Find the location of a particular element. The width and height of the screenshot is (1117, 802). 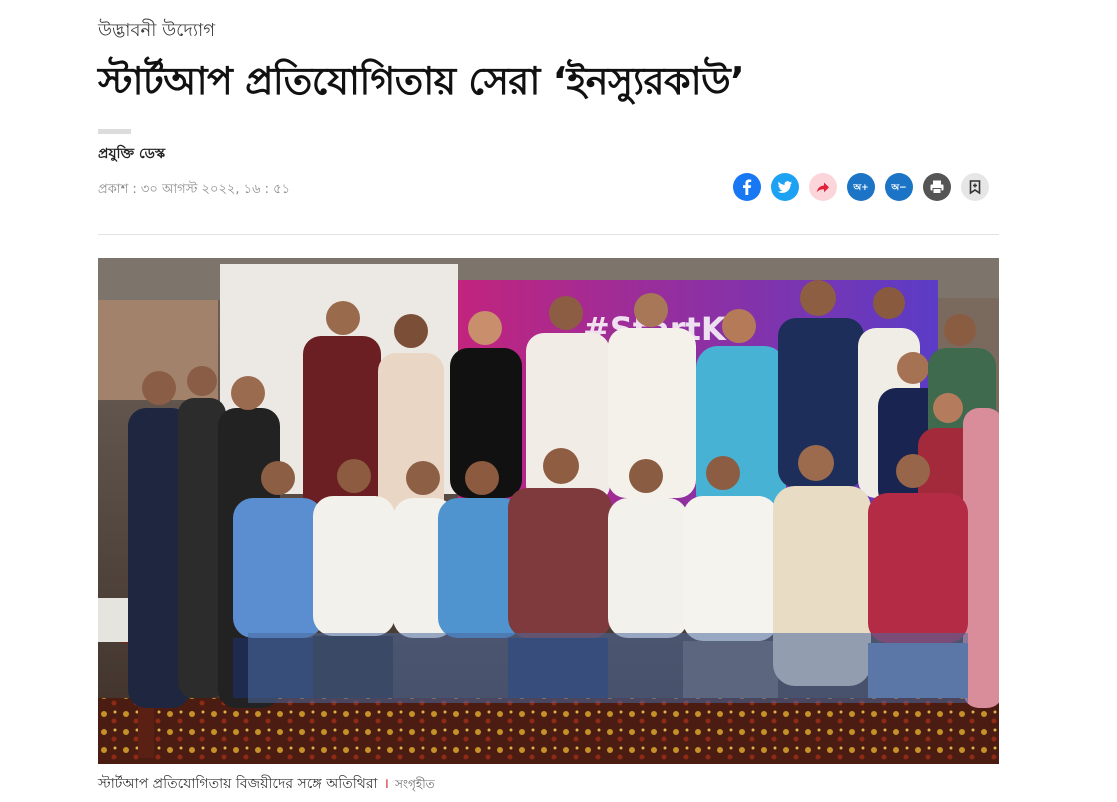

bookmark-icon is located at coordinates (975, 187).